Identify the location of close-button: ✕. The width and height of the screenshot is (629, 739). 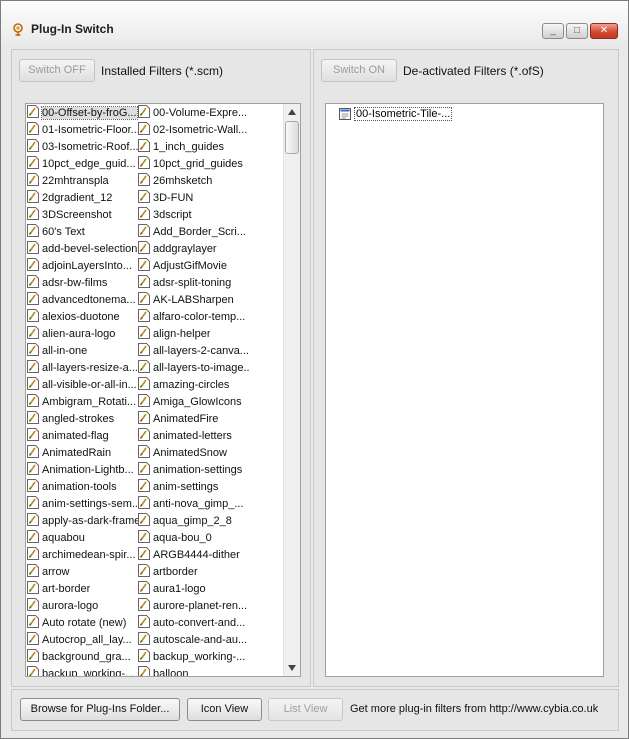
(604, 31).